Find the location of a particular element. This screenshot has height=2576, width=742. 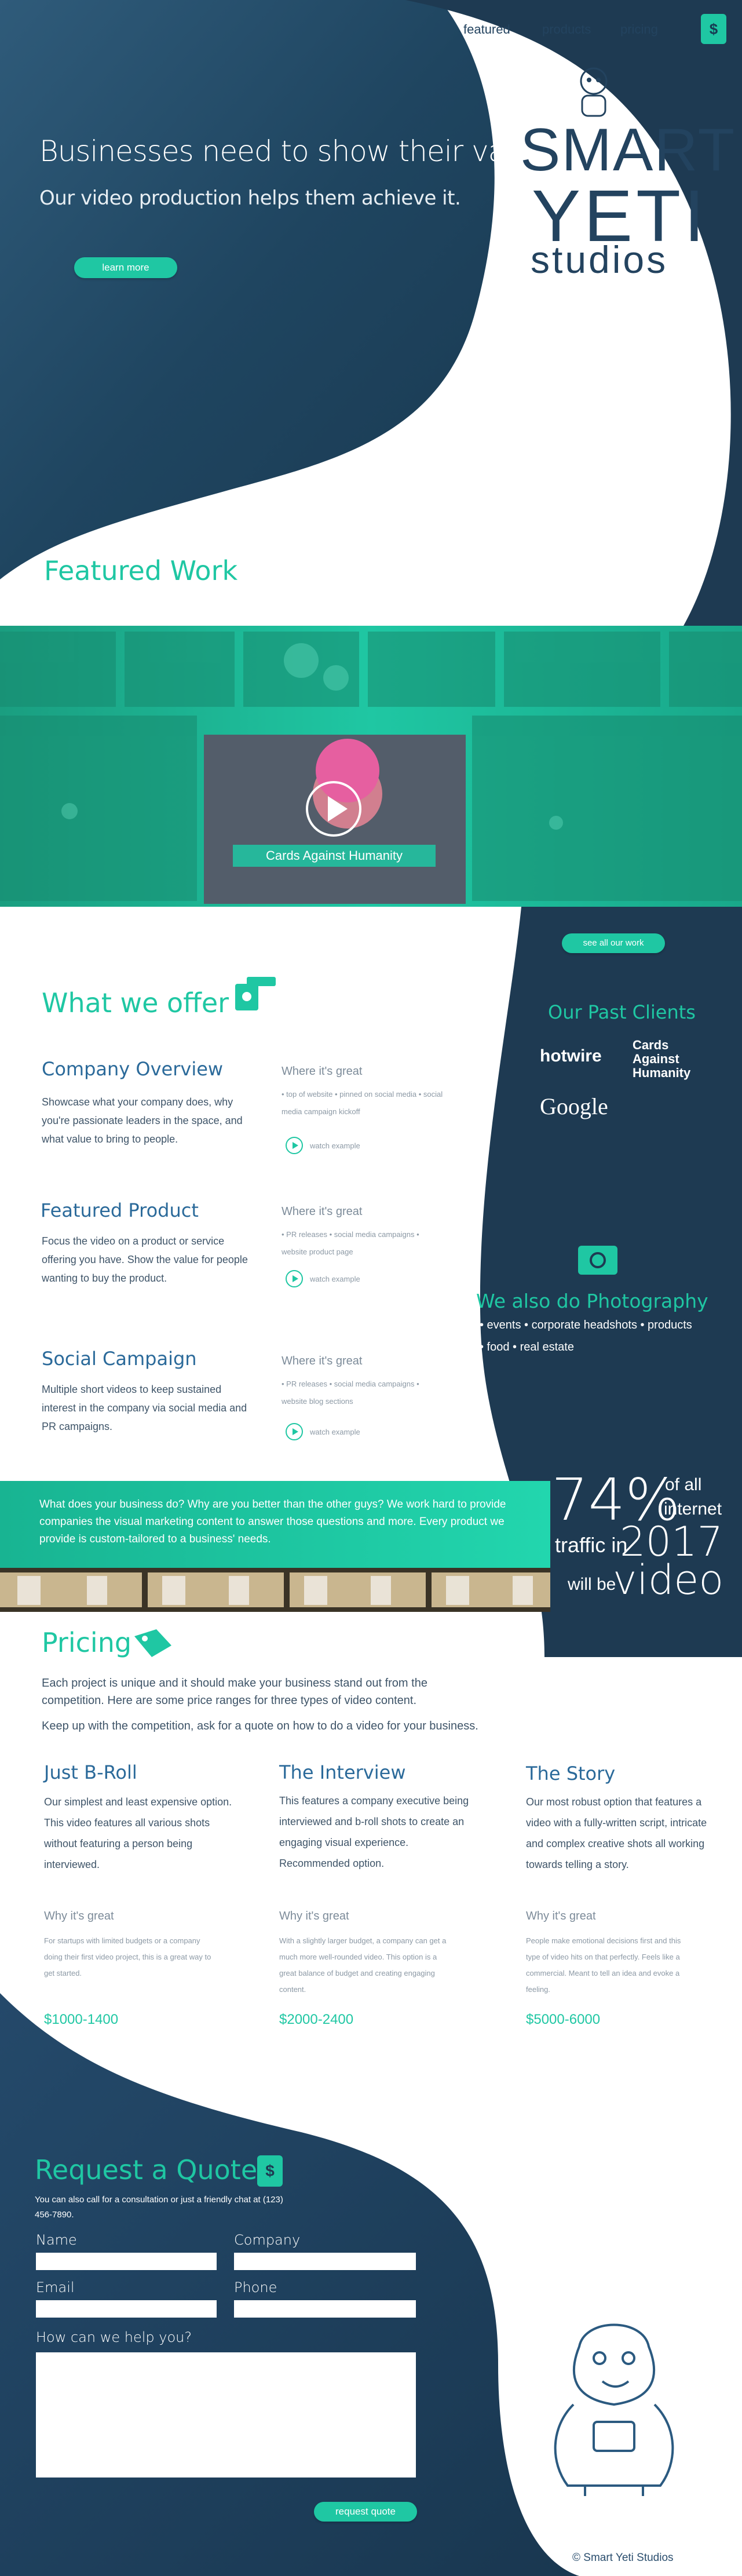

offer-company-overview-why: Where it's great is located at coordinates (322, 1071).